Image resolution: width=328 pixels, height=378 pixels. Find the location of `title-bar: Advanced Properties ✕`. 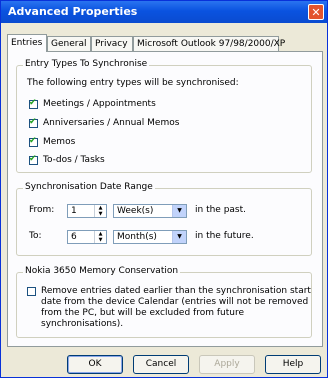

title-bar: Advanced Properties ✕ is located at coordinates (164, 12).